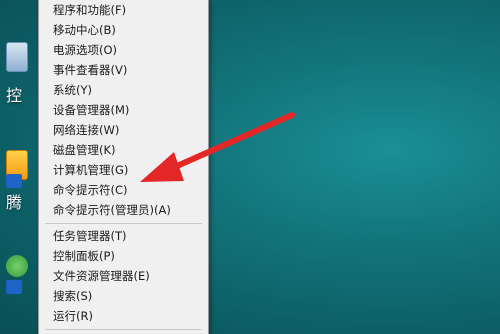 The image size is (500, 334). I want to click on red-arrow-icon, so click(217, 147).